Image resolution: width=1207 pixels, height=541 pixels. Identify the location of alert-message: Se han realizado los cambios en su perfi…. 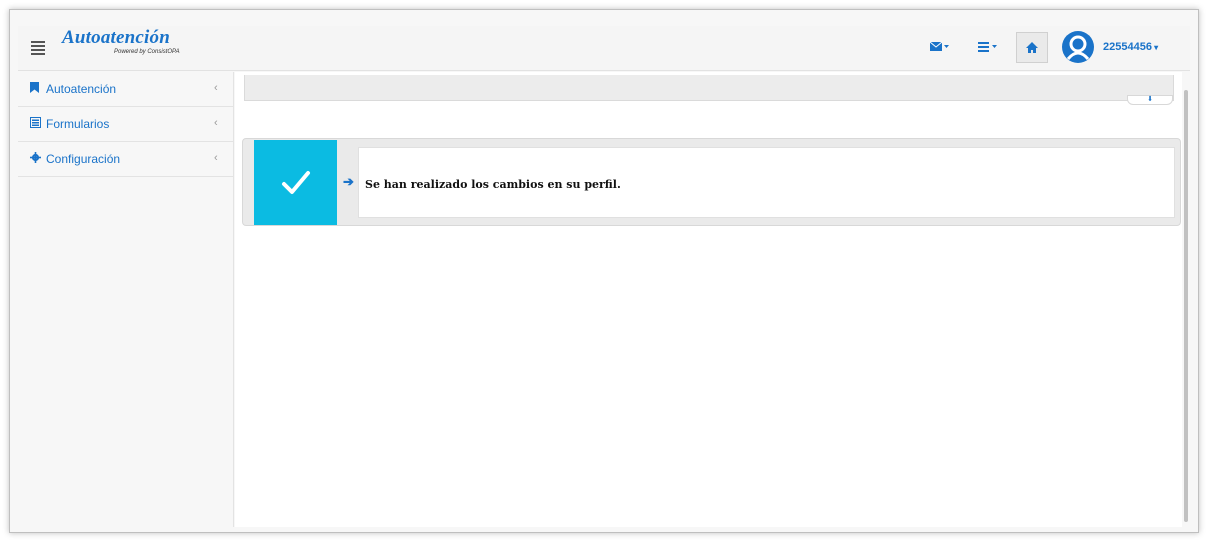
(493, 184).